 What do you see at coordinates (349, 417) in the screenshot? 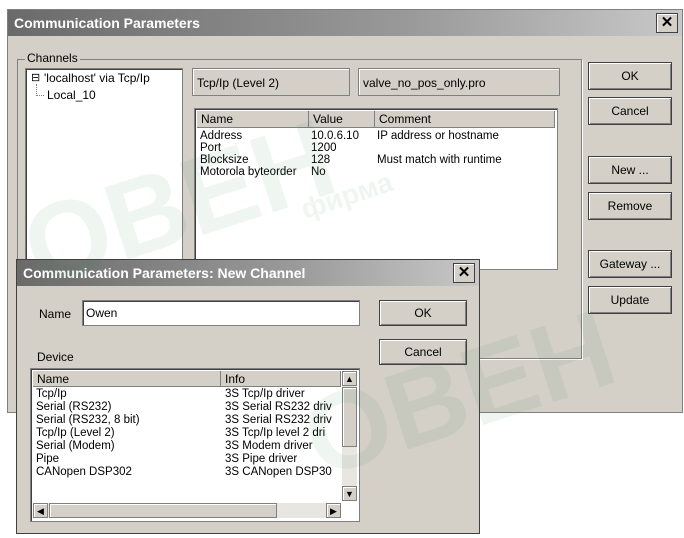
I see `vertical-scroll-thumb` at bounding box center [349, 417].